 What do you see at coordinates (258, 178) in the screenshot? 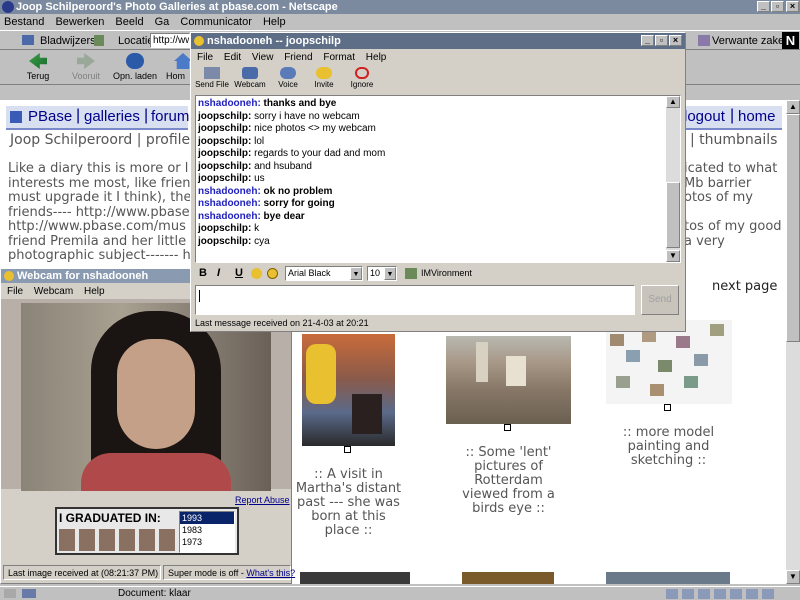
I see `chat-text: us` at bounding box center [258, 178].